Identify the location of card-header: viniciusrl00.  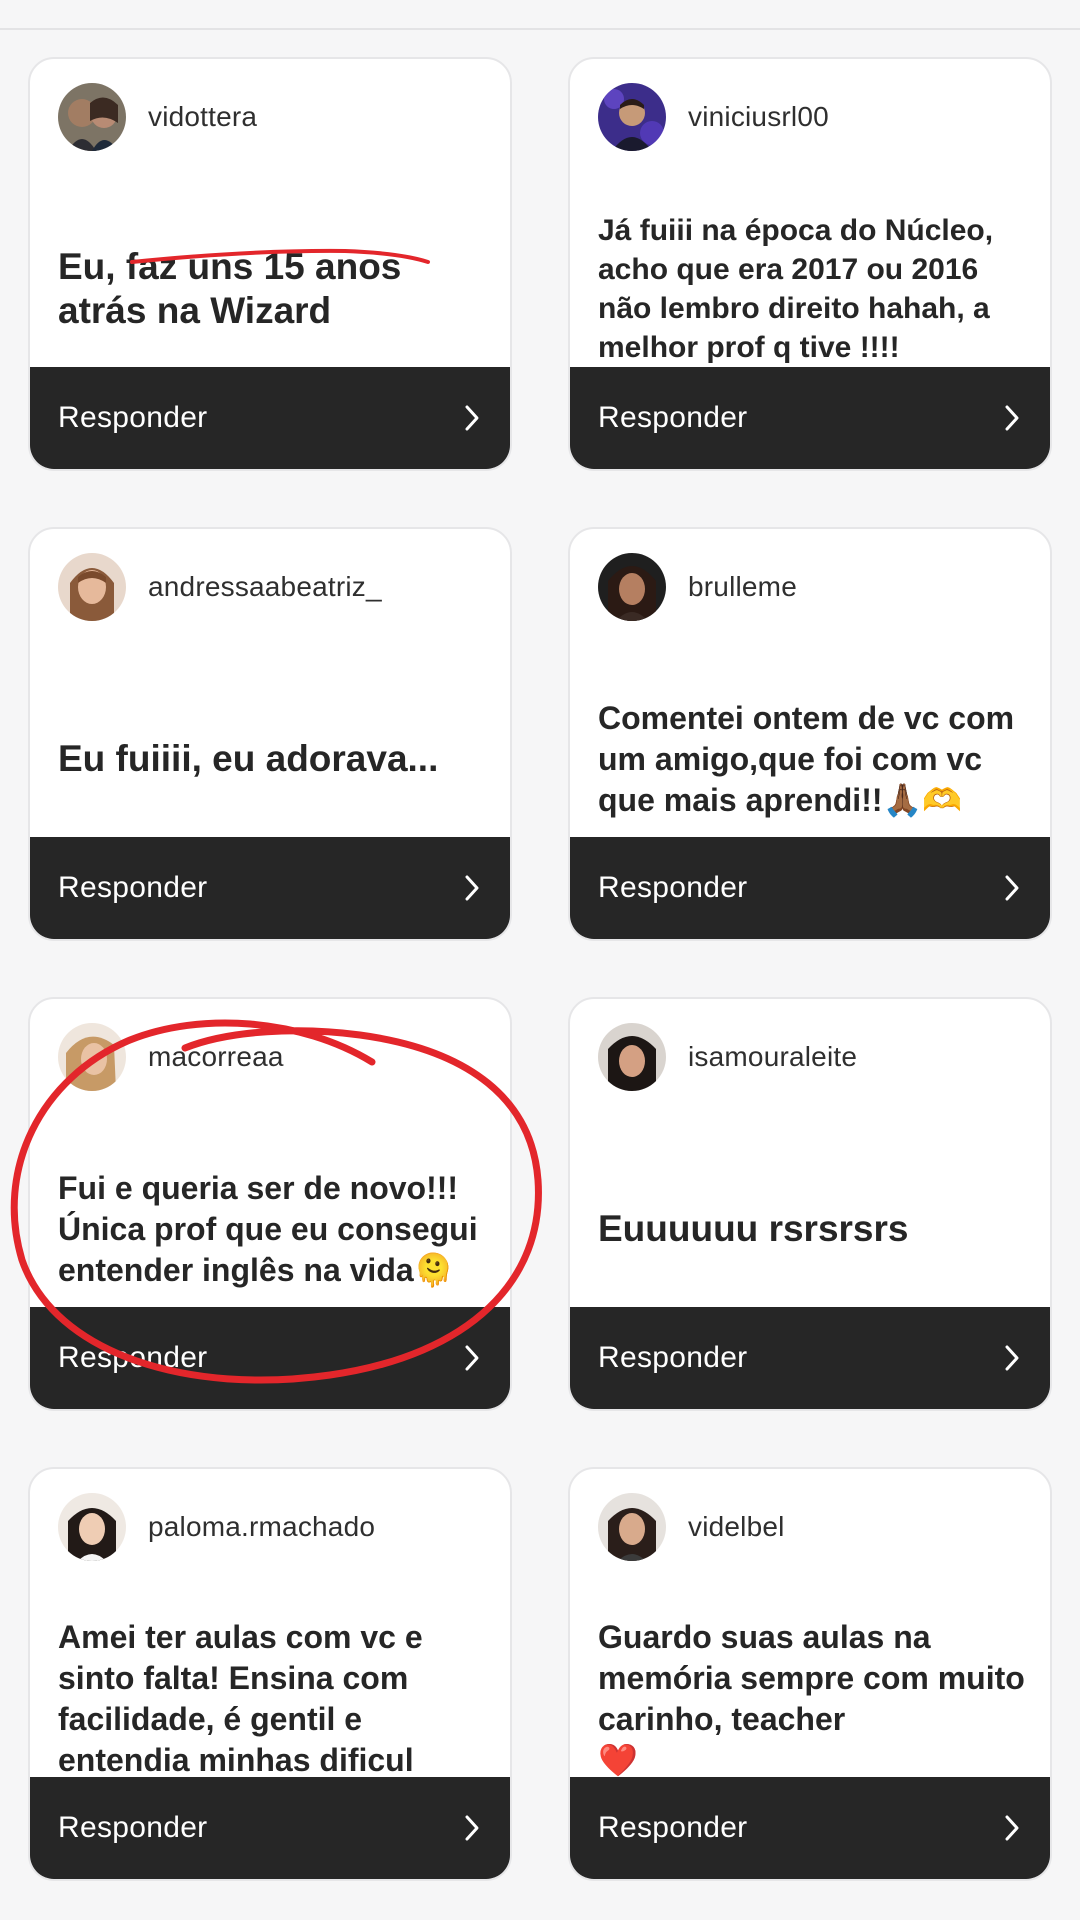
(713, 117).